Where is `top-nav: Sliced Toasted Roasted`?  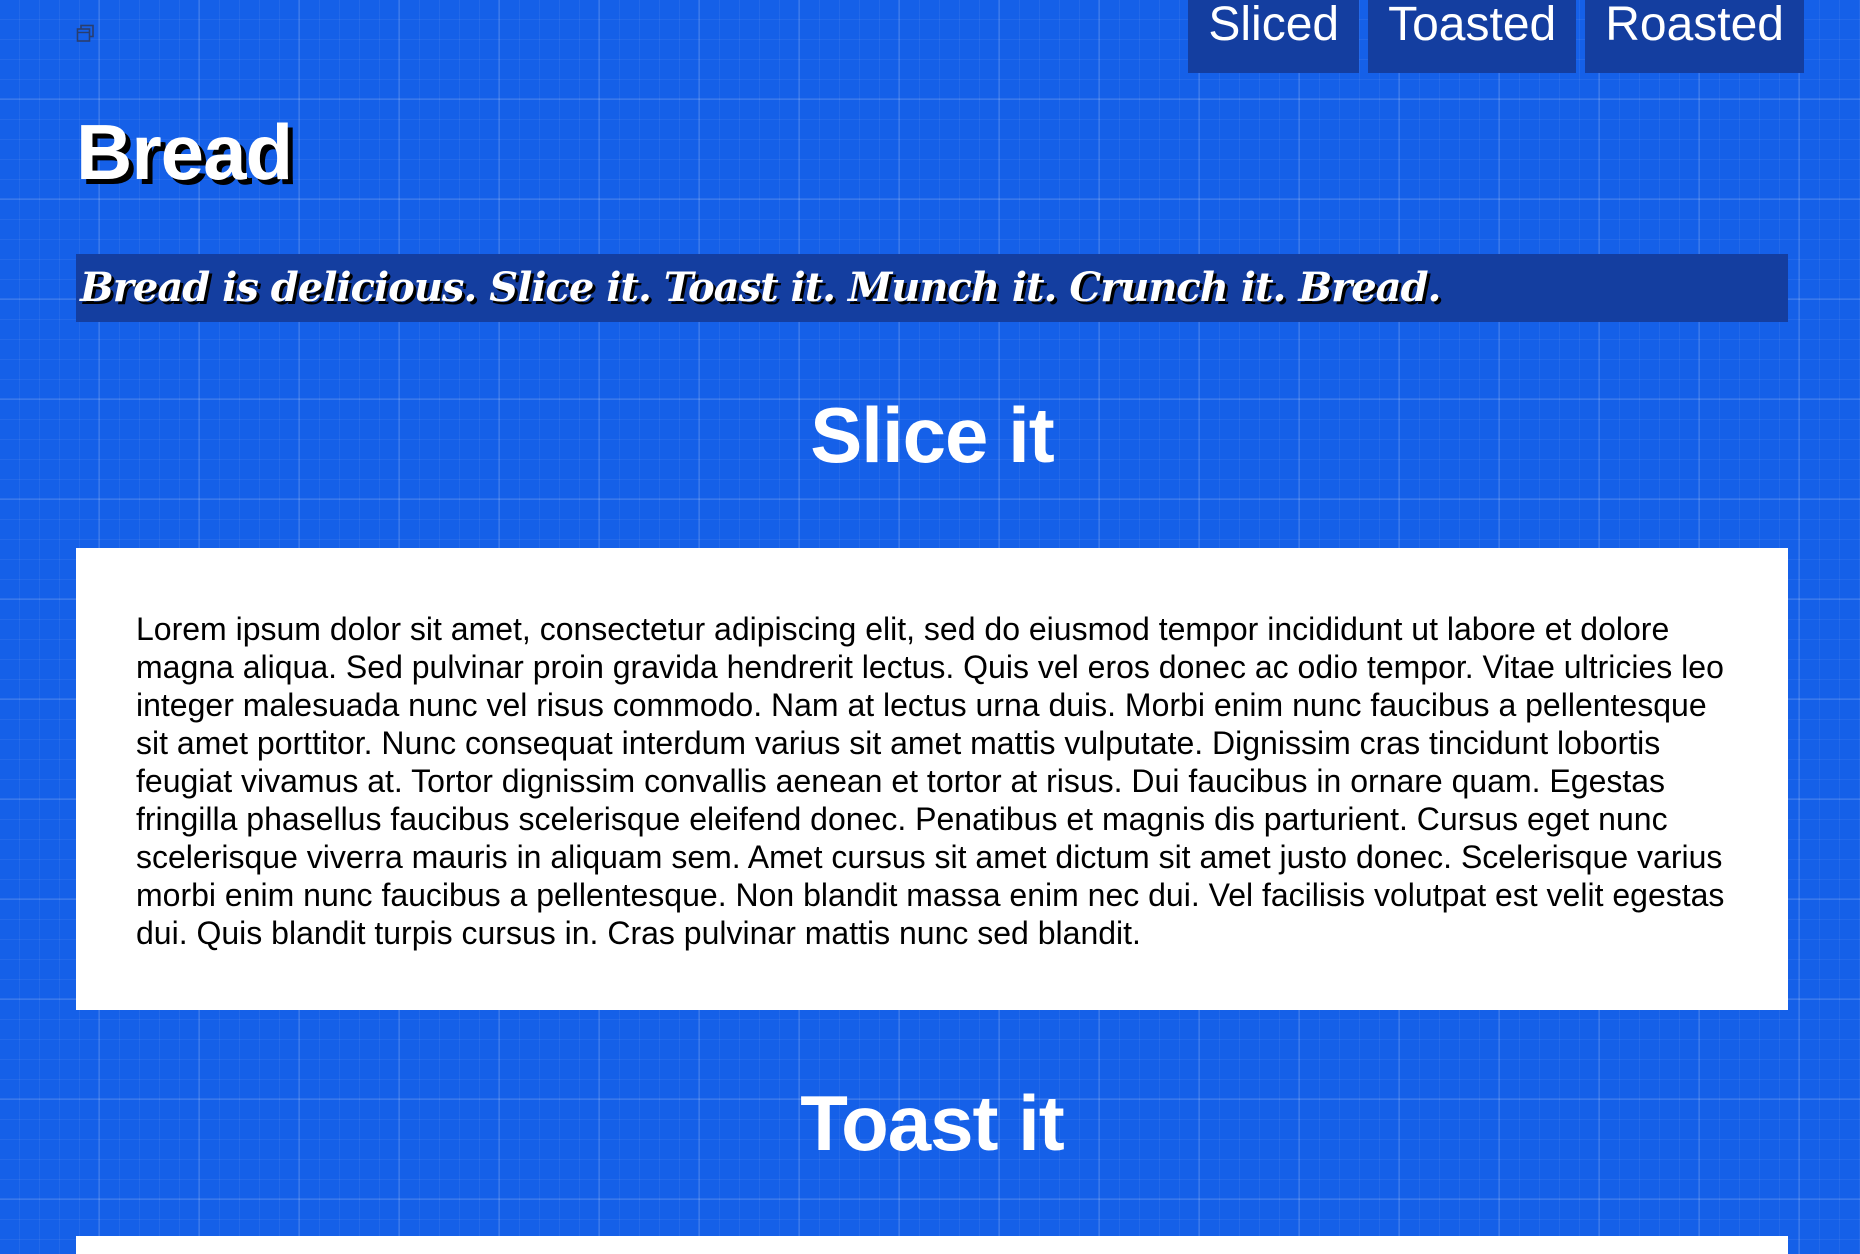 top-nav: Sliced Toasted Roasted is located at coordinates (1496, 36).